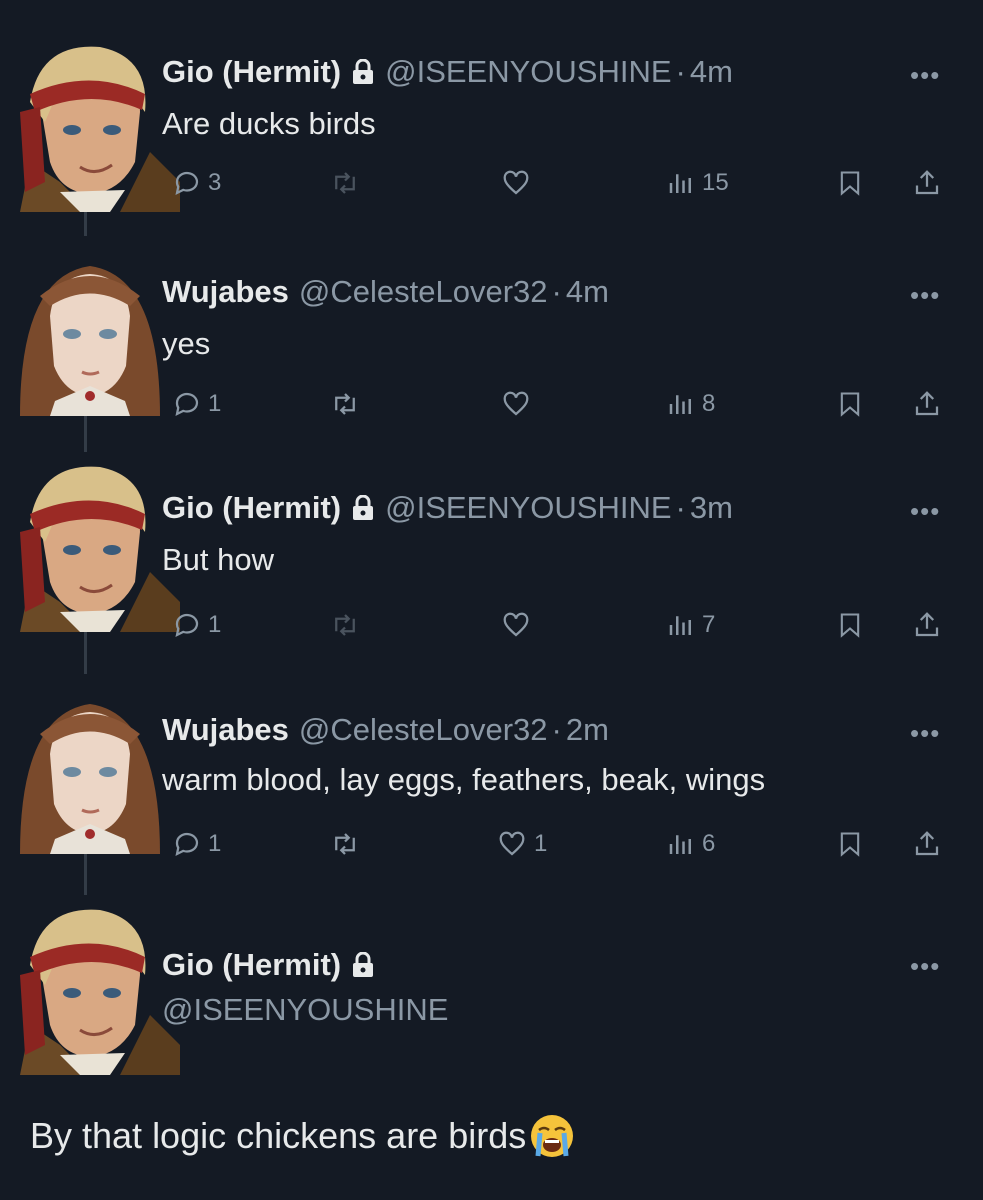  What do you see at coordinates (709, 624) in the screenshot?
I see `views-count: 7` at bounding box center [709, 624].